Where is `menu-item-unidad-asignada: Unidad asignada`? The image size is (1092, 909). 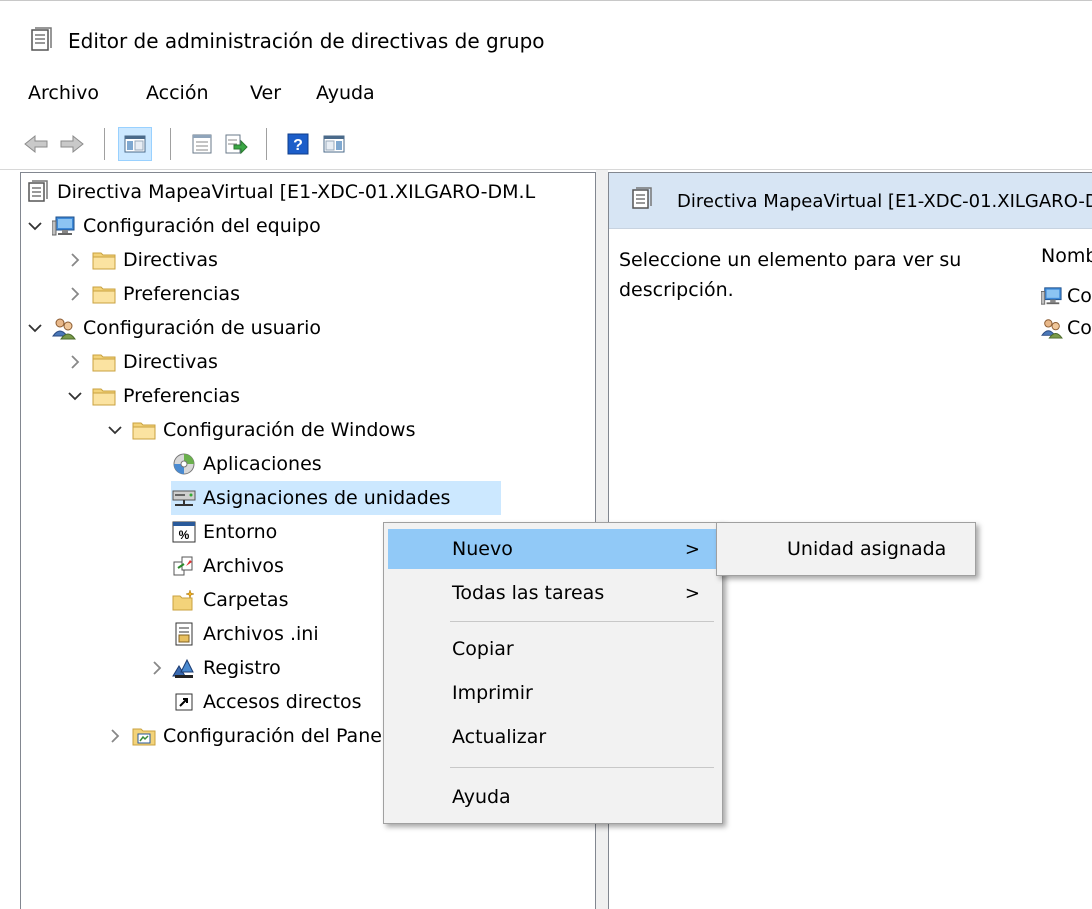 menu-item-unidad-asignada: Unidad asignada is located at coordinates (846, 549).